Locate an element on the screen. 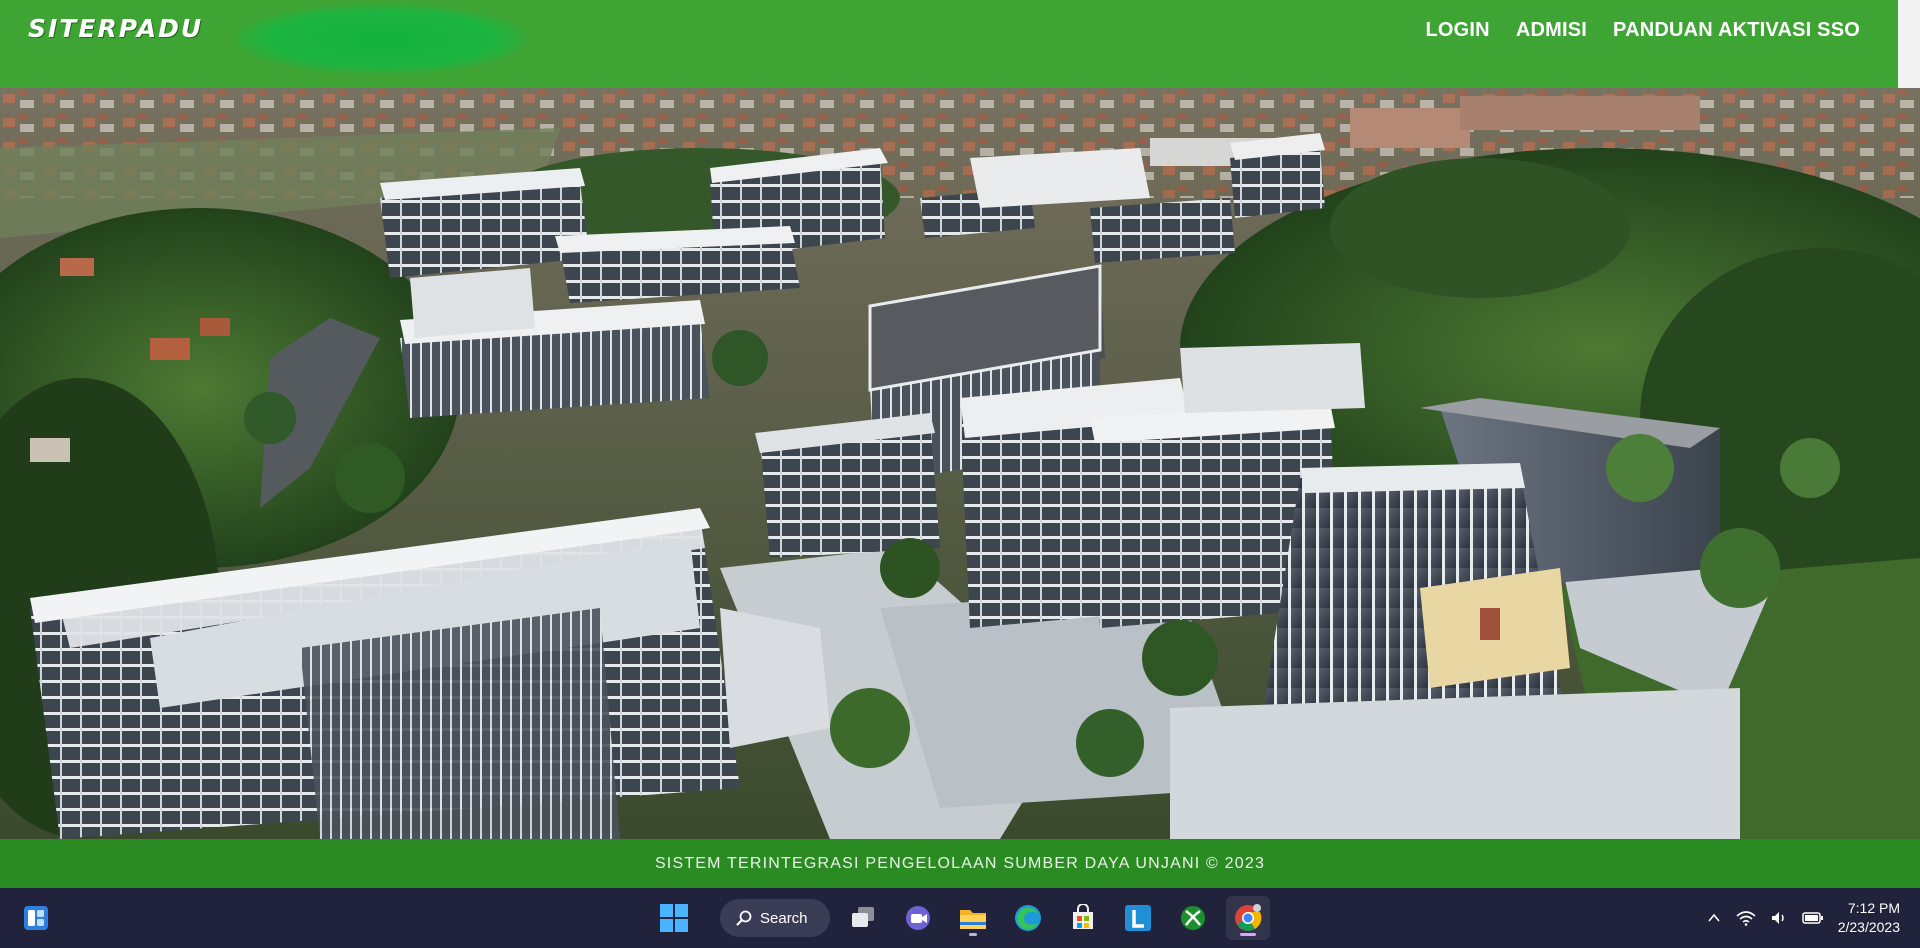 This screenshot has height=948, width=1920. volume-icon is located at coordinates (1779, 918).